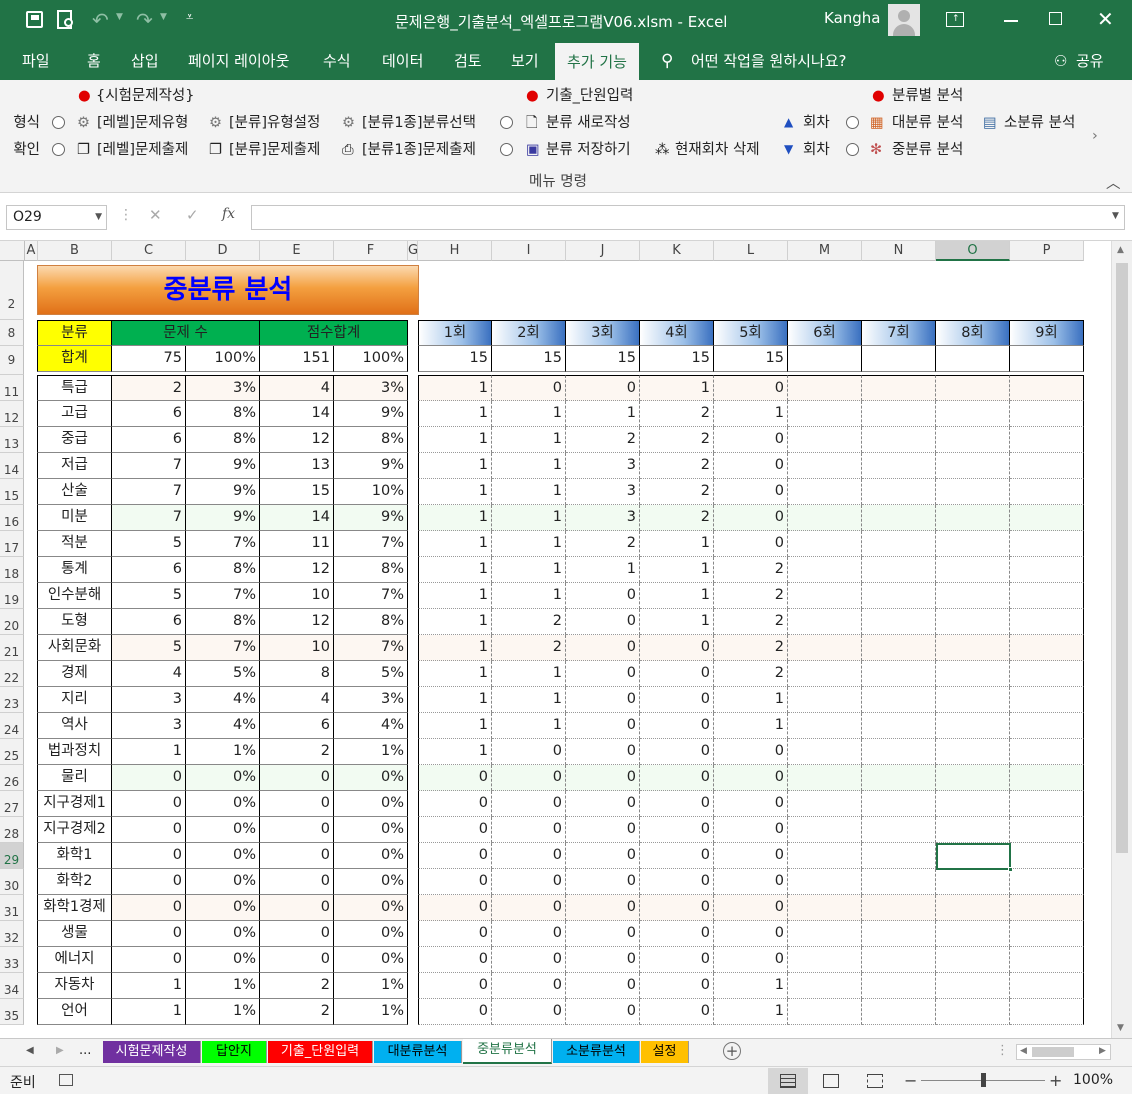 The width and height of the screenshot is (1132, 1094). I want to click on row-round-1: 0, so click(455, 804).